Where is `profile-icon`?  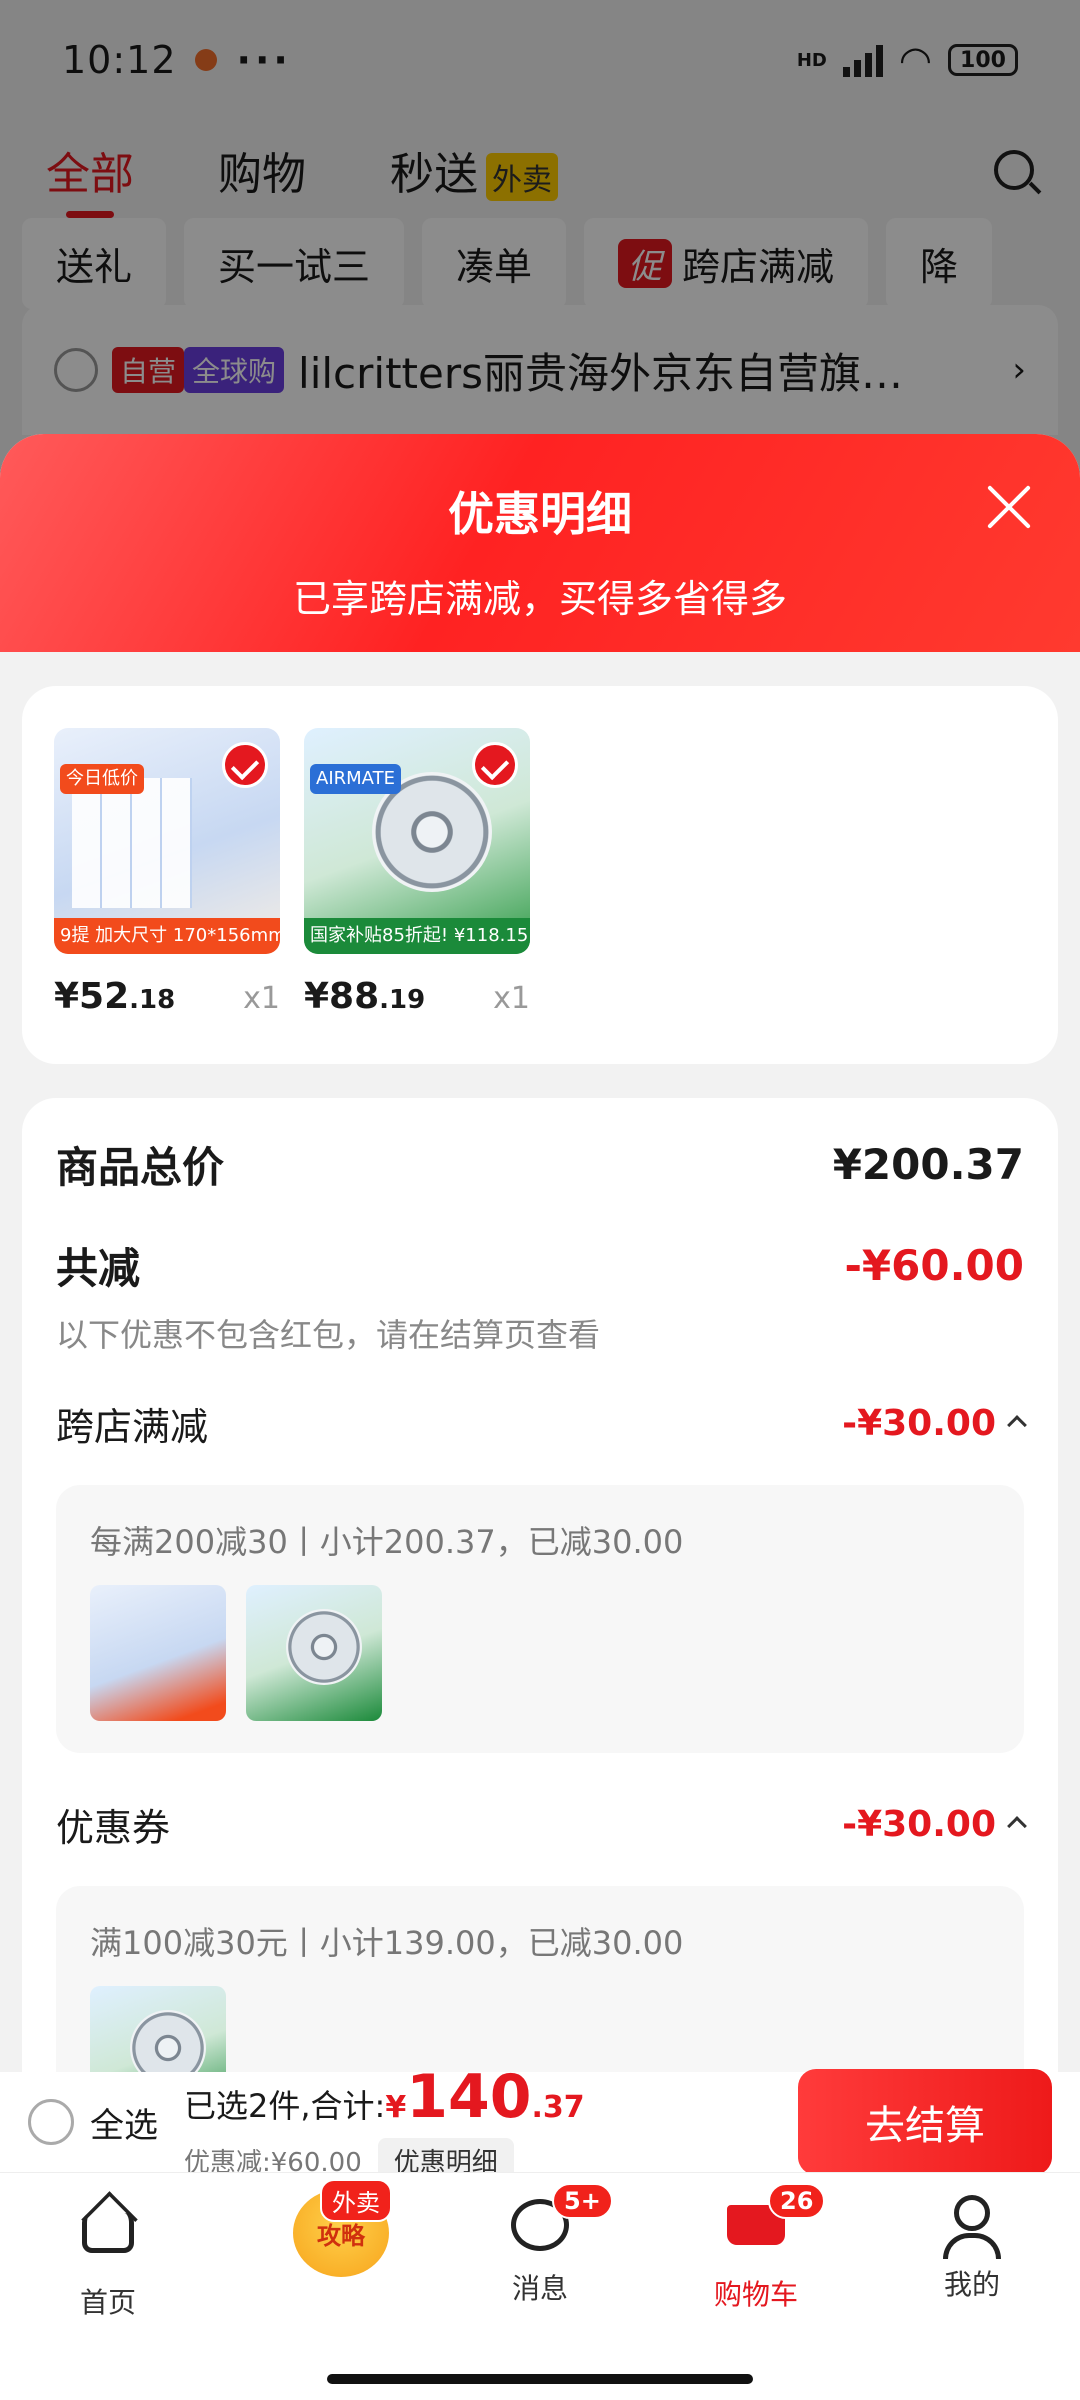 profile-icon is located at coordinates (972, 2213).